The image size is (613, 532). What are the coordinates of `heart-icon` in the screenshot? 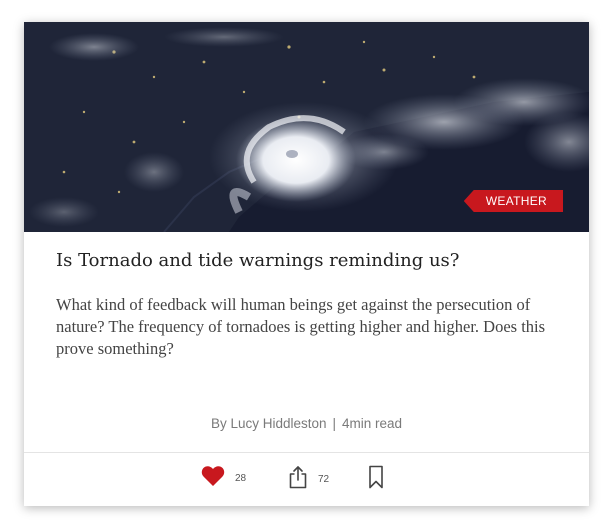 It's located at (213, 478).